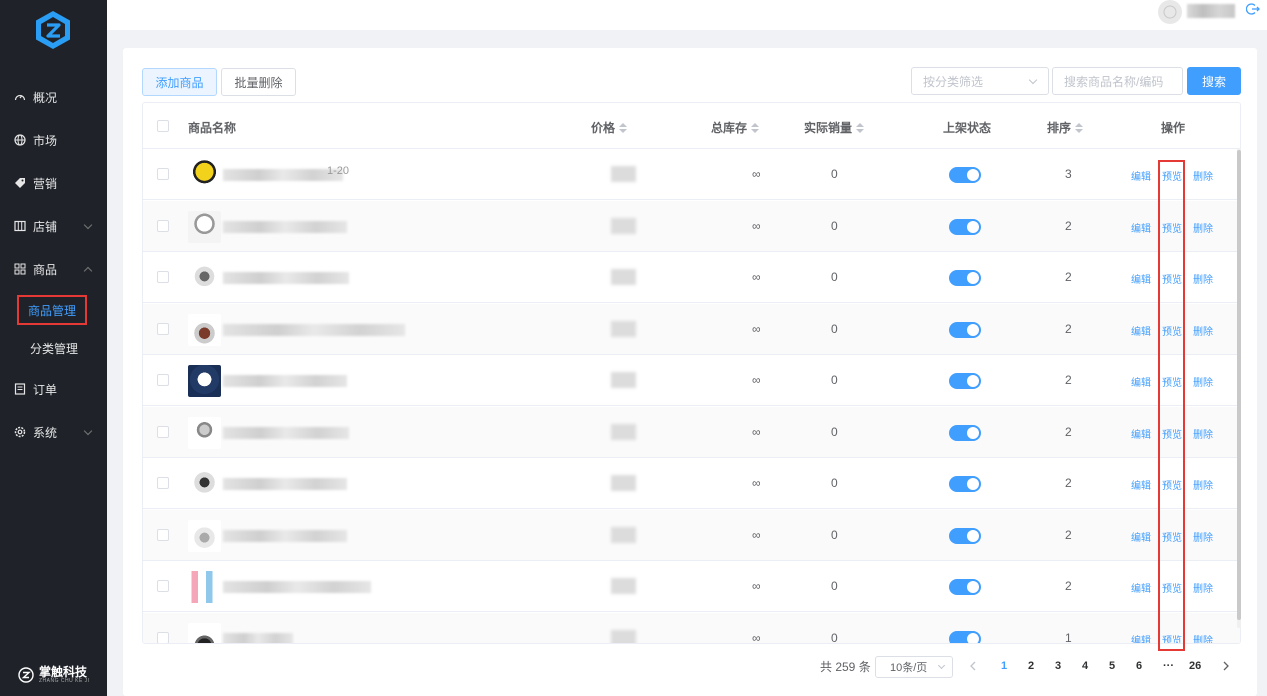 The height and width of the screenshot is (696, 1267). Describe the element at coordinates (1031, 666) in the screenshot. I see `page-number: 2` at that location.